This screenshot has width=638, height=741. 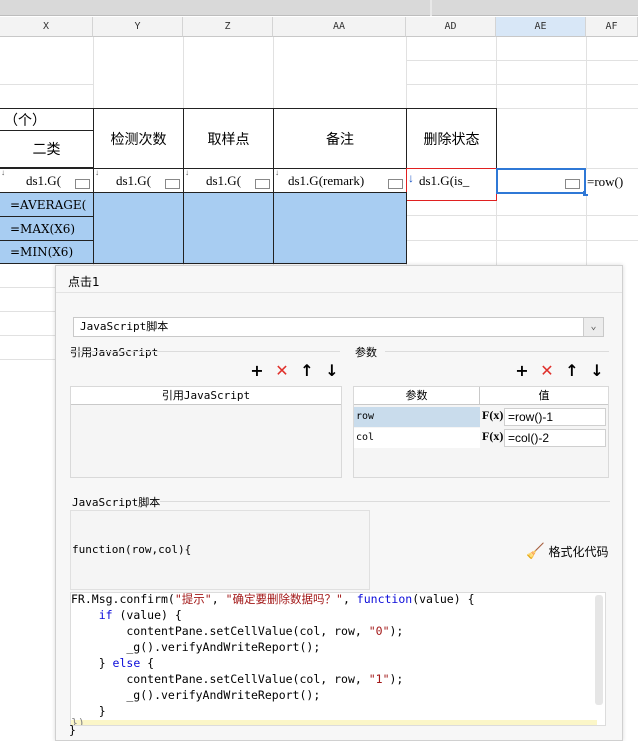 What do you see at coordinates (138, 228) in the screenshot?
I see `selected-block-y` at bounding box center [138, 228].